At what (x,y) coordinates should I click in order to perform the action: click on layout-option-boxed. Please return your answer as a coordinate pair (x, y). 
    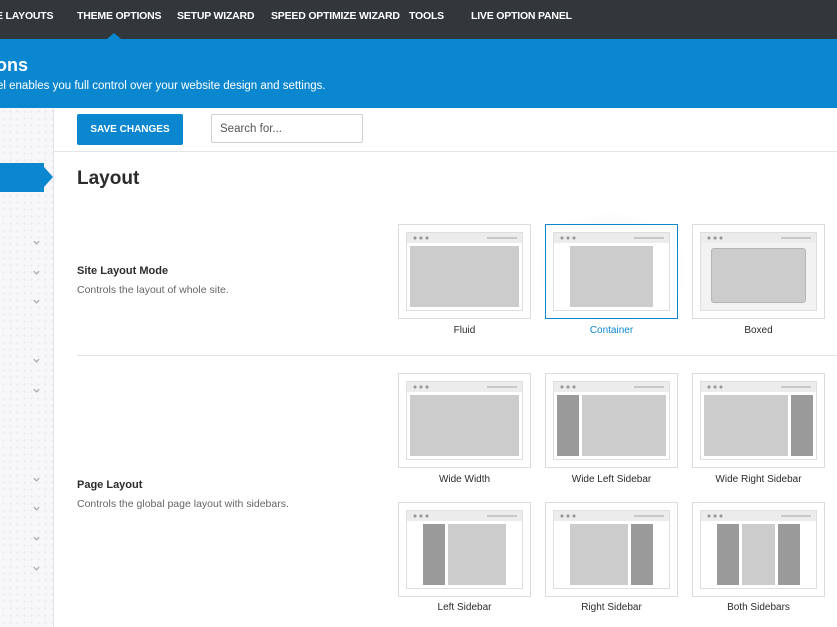
    Looking at the image, I should click on (758, 271).